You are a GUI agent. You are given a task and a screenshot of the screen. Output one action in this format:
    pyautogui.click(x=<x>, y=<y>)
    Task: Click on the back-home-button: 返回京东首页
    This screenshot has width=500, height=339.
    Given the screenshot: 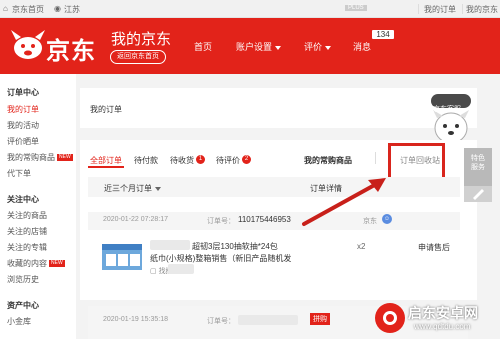 What is the action you would take?
    pyautogui.click(x=138, y=57)
    